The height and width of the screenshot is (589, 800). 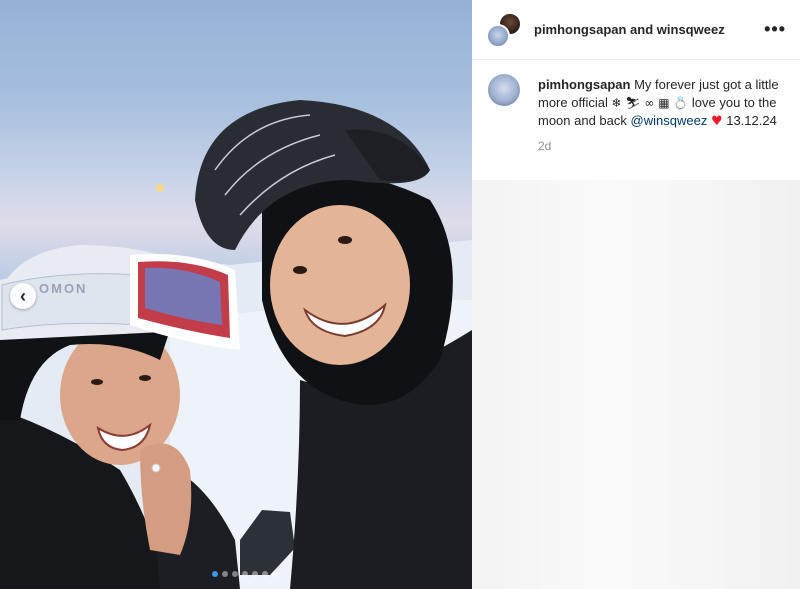 What do you see at coordinates (669, 120) in the screenshot?
I see `mention-link: @winsqweez` at bounding box center [669, 120].